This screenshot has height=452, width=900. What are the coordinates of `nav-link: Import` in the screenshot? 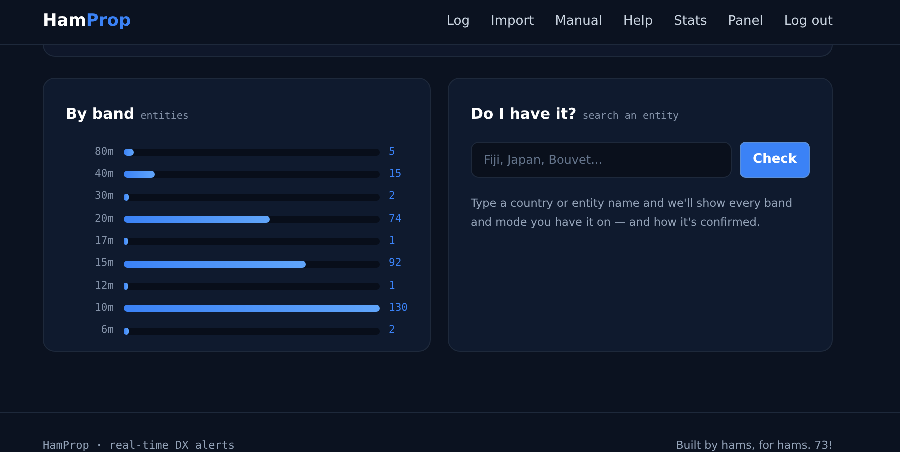 It's located at (512, 22).